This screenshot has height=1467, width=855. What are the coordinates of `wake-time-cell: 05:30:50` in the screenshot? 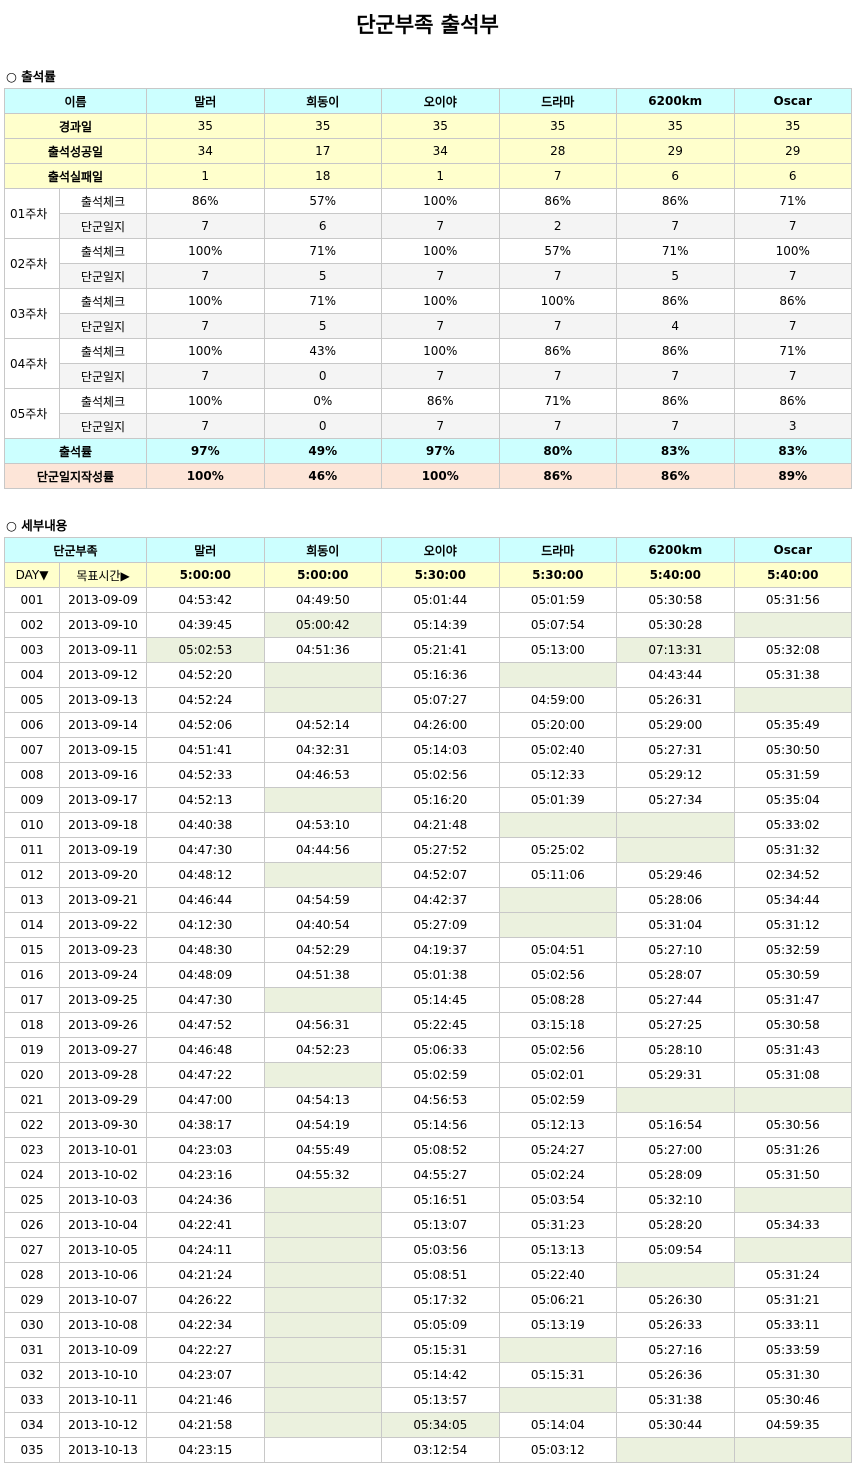 It's located at (793, 750).